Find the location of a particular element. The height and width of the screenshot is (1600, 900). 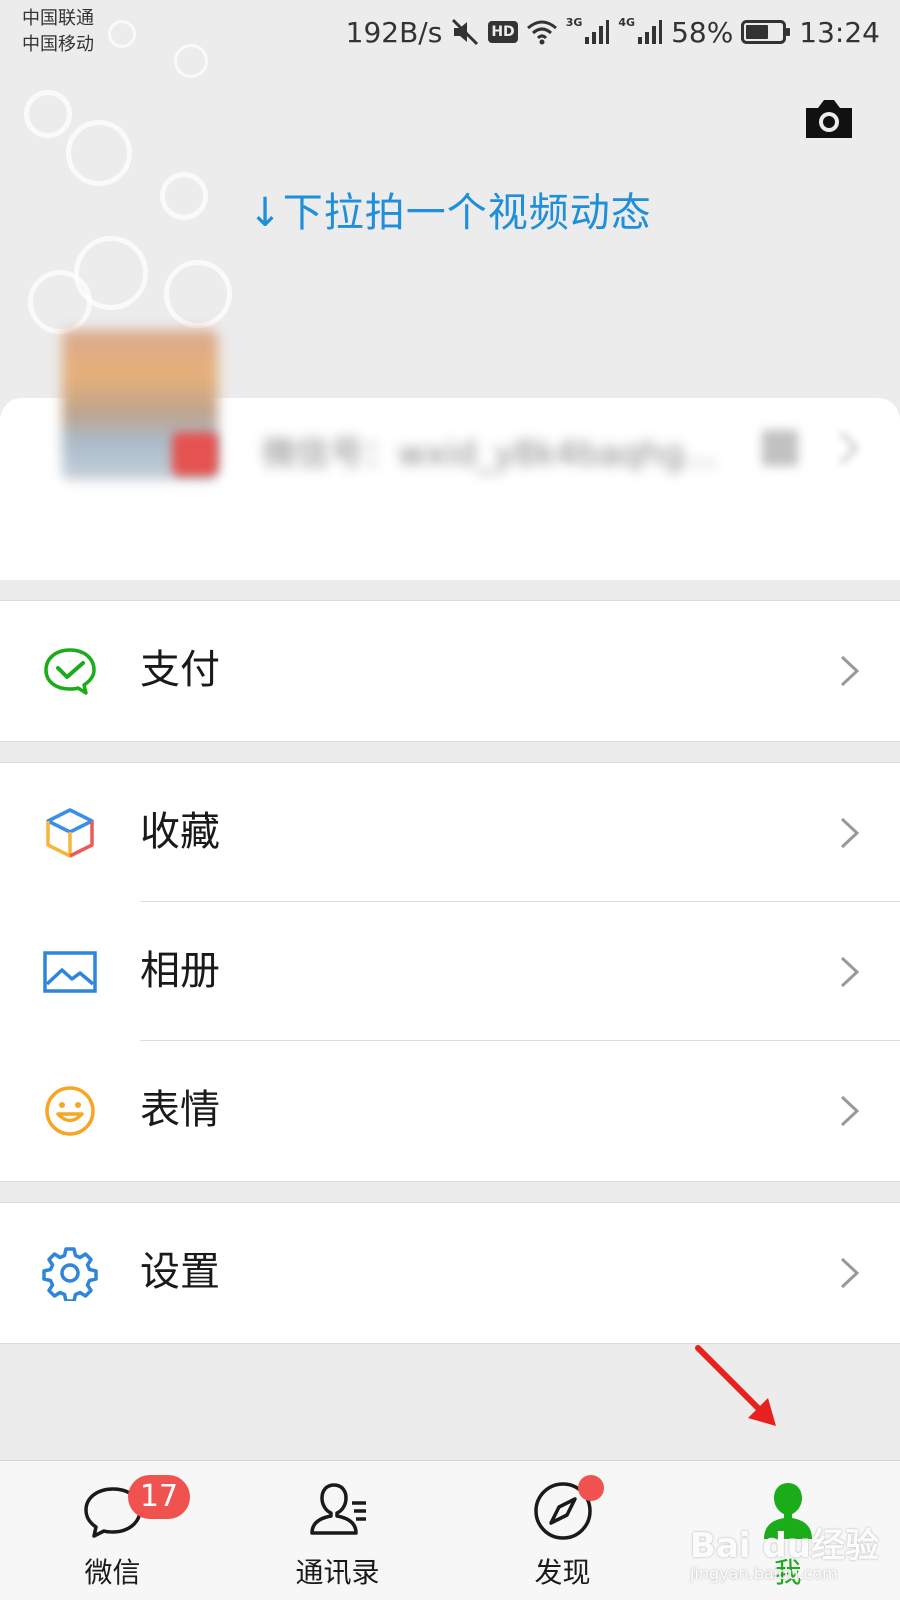

tab-discover-label: 发现 is located at coordinates (562, 1572).